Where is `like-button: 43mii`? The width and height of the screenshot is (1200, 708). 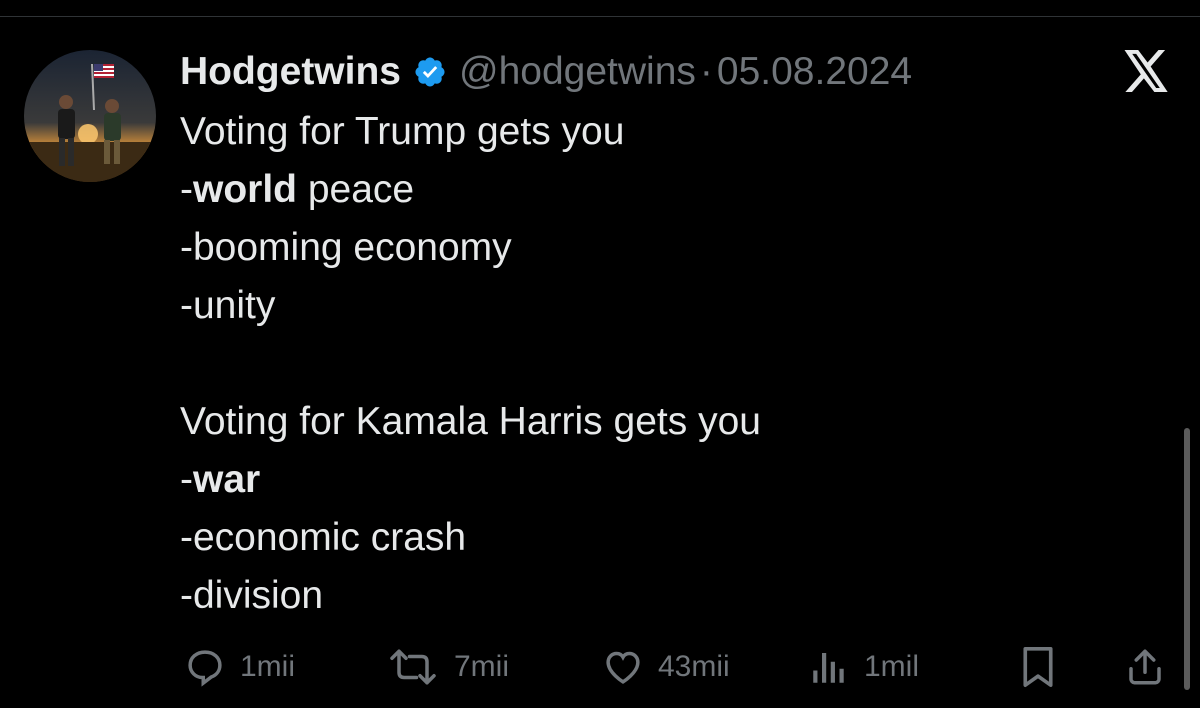
like-button: 43mii is located at coordinates (666, 667).